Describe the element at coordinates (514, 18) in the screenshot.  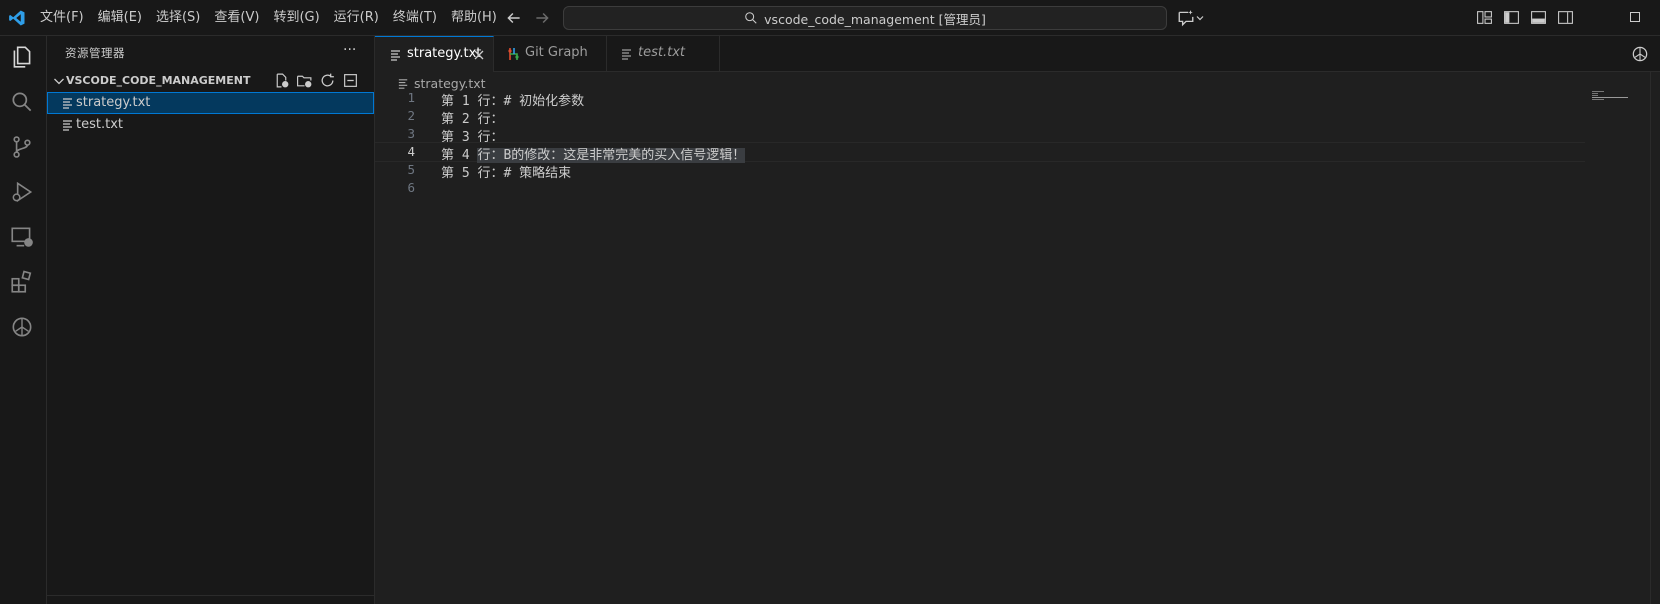
I see `arrow-left-icon` at that location.